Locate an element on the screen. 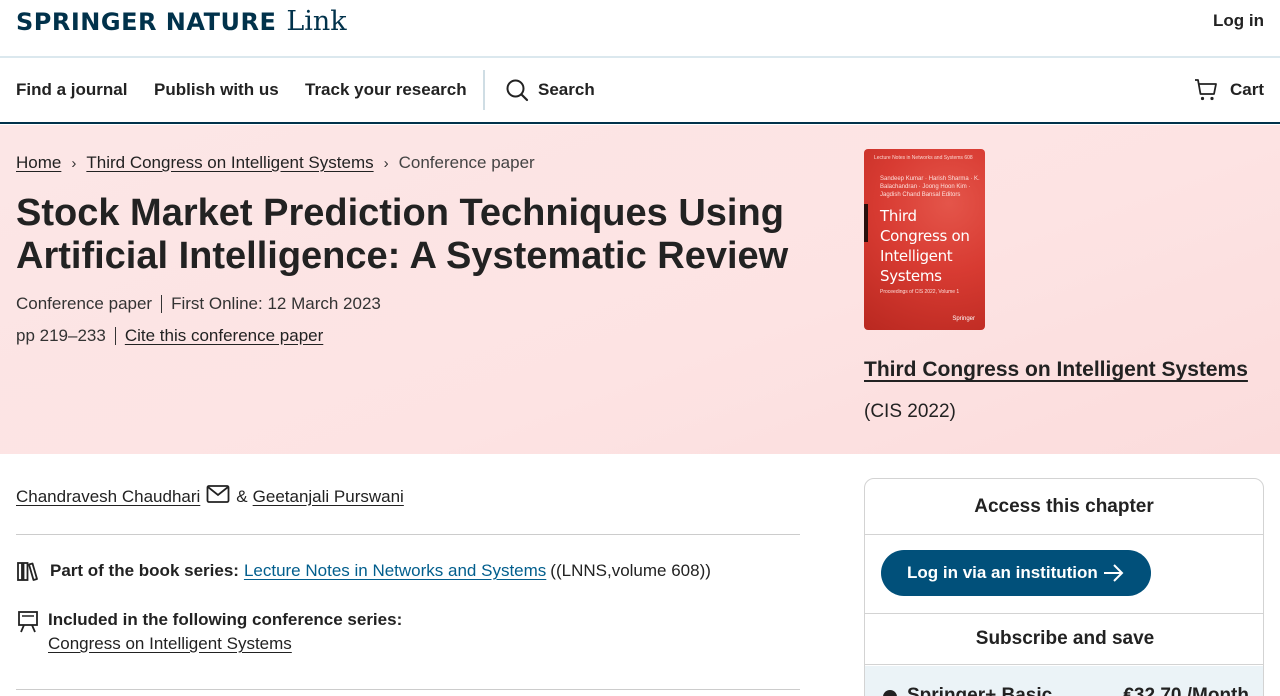  logo-link-text: Link is located at coordinates (316, 21).